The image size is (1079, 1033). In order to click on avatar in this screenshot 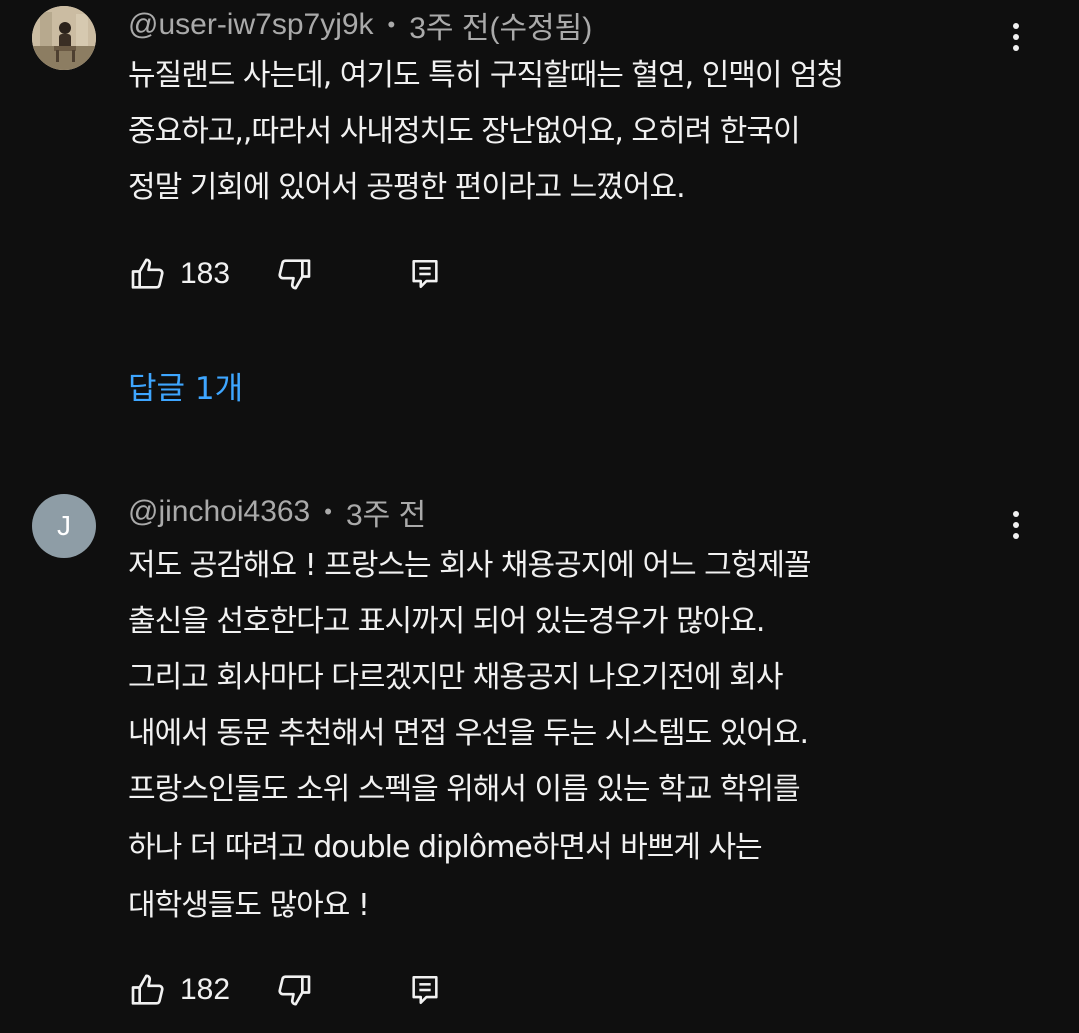, I will do `click(64, 38)`.